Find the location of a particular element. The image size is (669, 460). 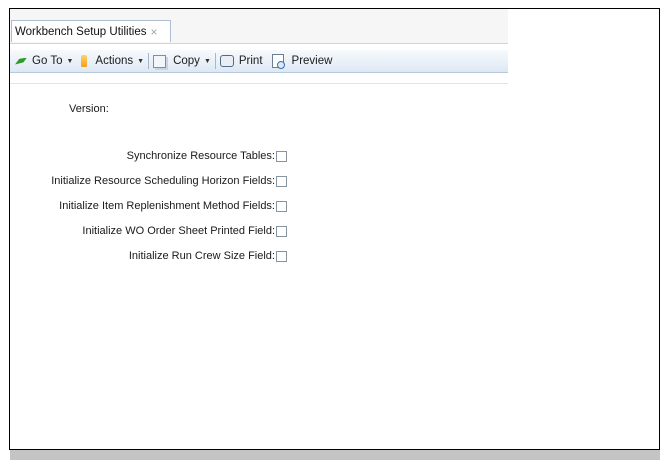

tab-title: Workbench Setup Utilities is located at coordinates (81, 31).